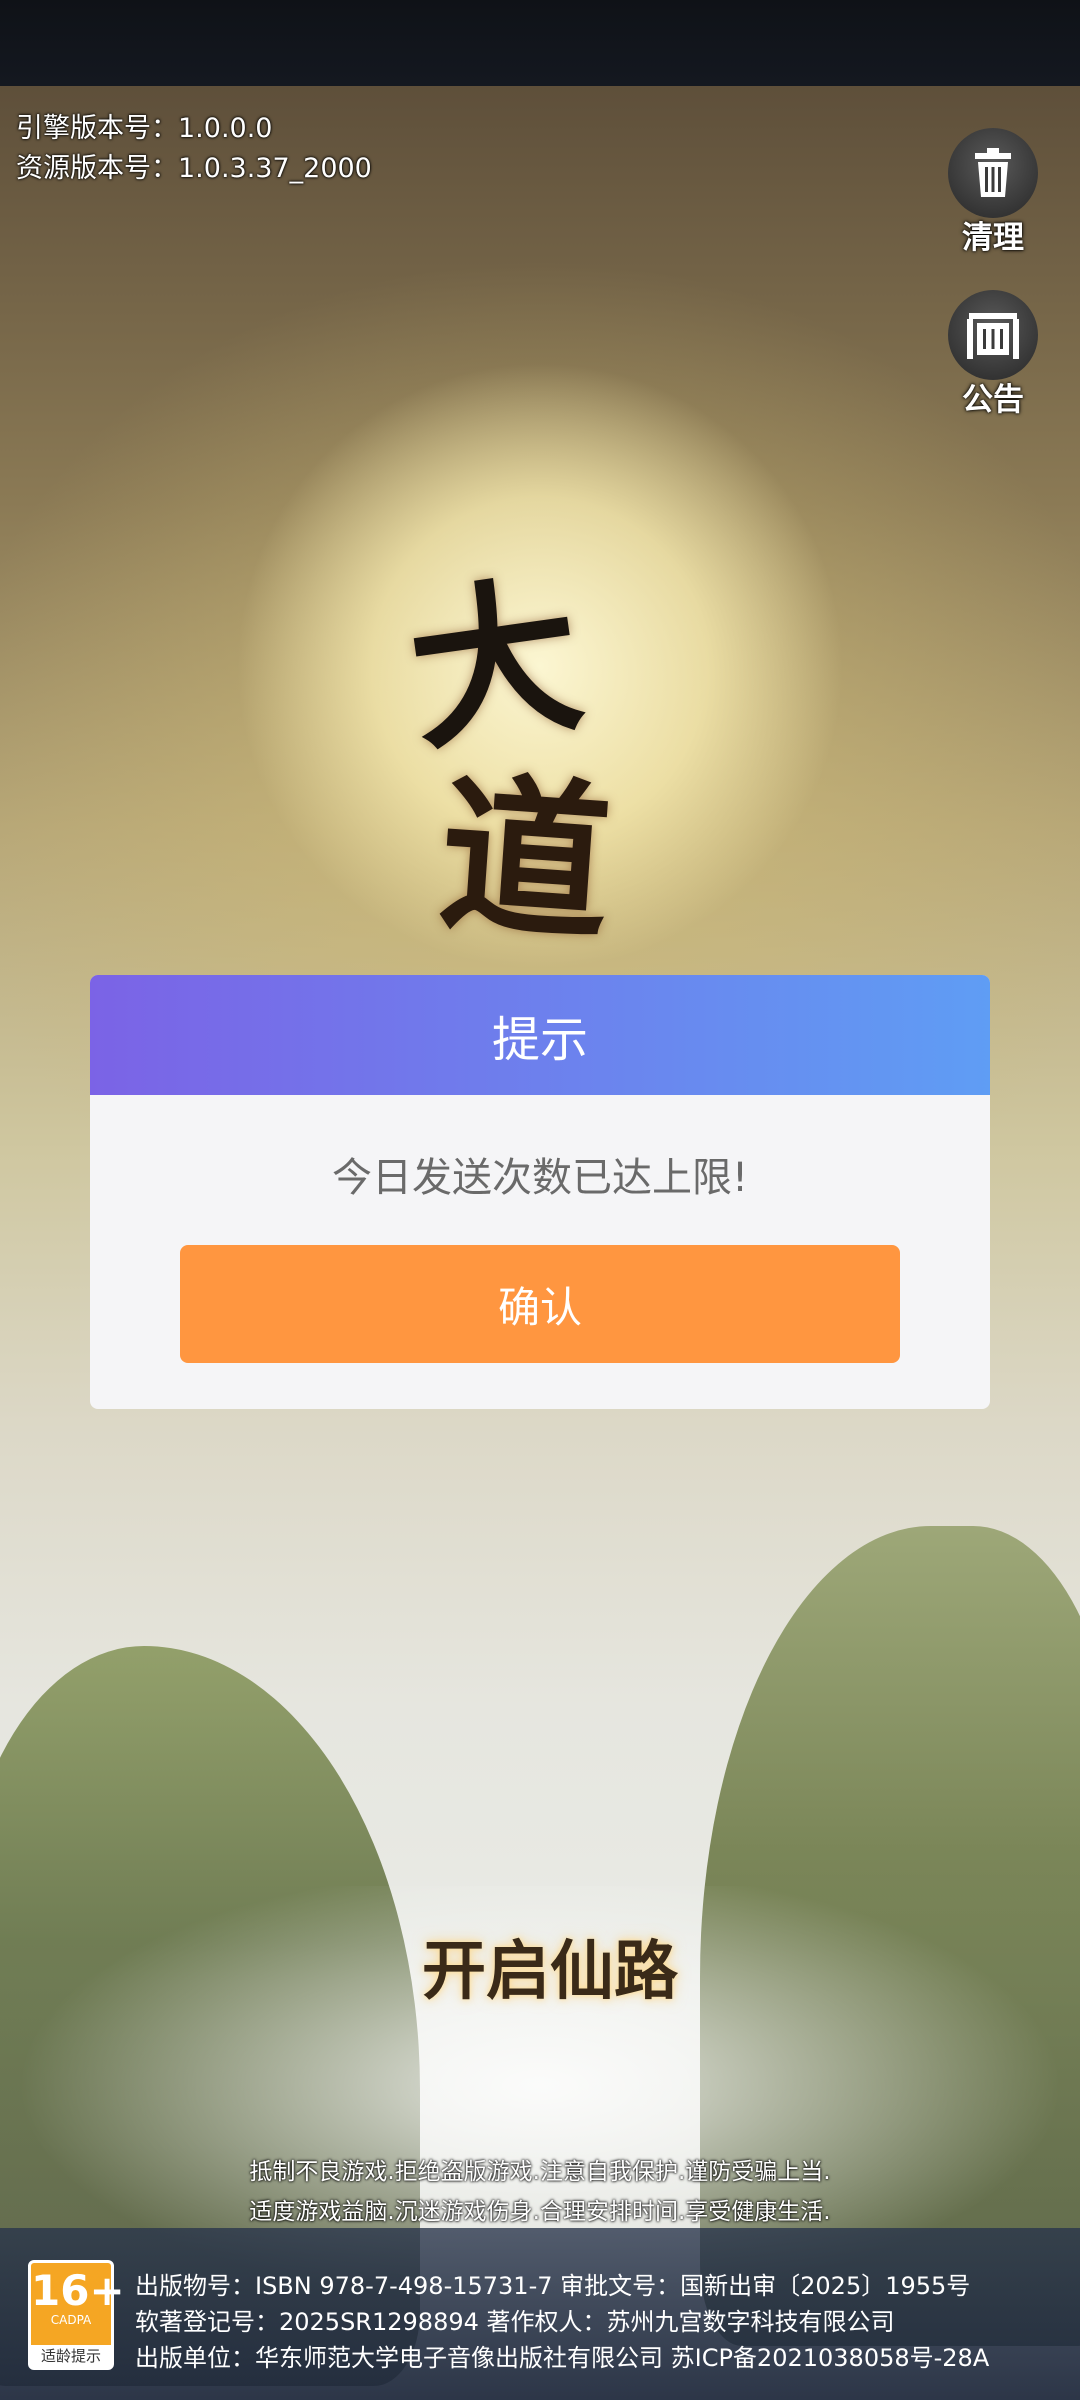  I want to click on dialog-message: 今日发送次数已达上限!, so click(540, 1178).